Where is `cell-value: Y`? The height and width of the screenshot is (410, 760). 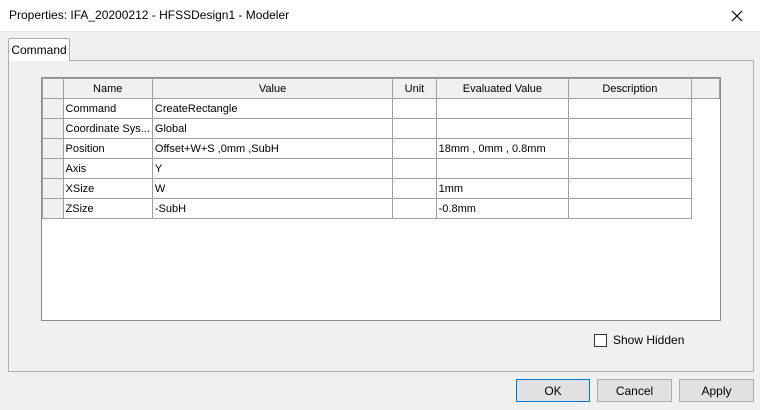
cell-value: Y is located at coordinates (272, 168).